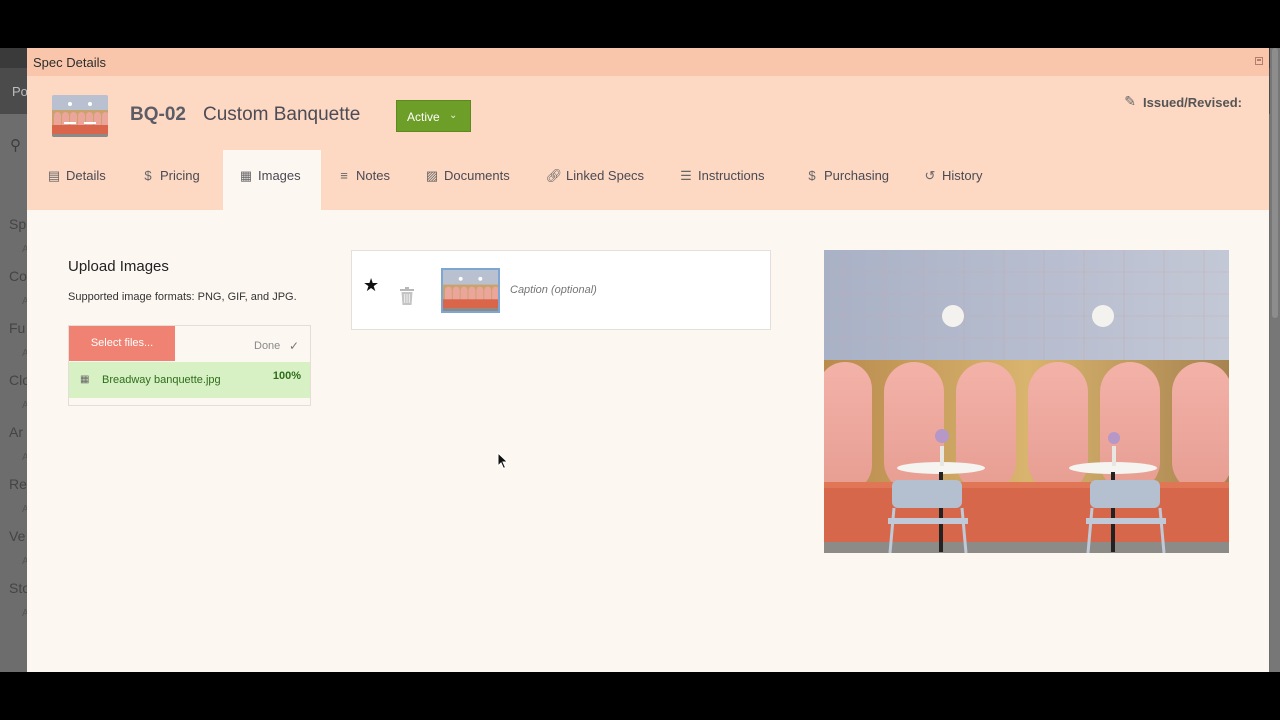  I want to click on pencil-icon: ✎, so click(1130, 101).